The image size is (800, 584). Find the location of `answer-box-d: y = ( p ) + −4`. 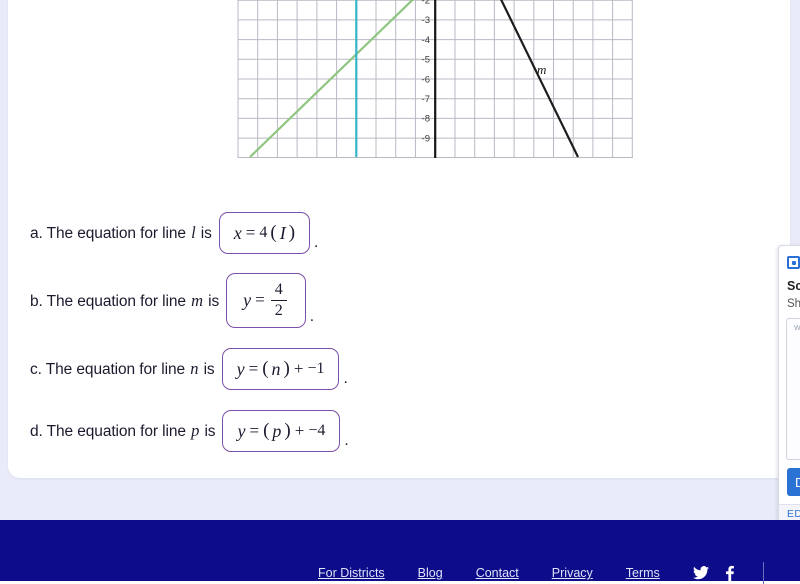

answer-box-d: y = ( p ) + −4 is located at coordinates (281, 431).